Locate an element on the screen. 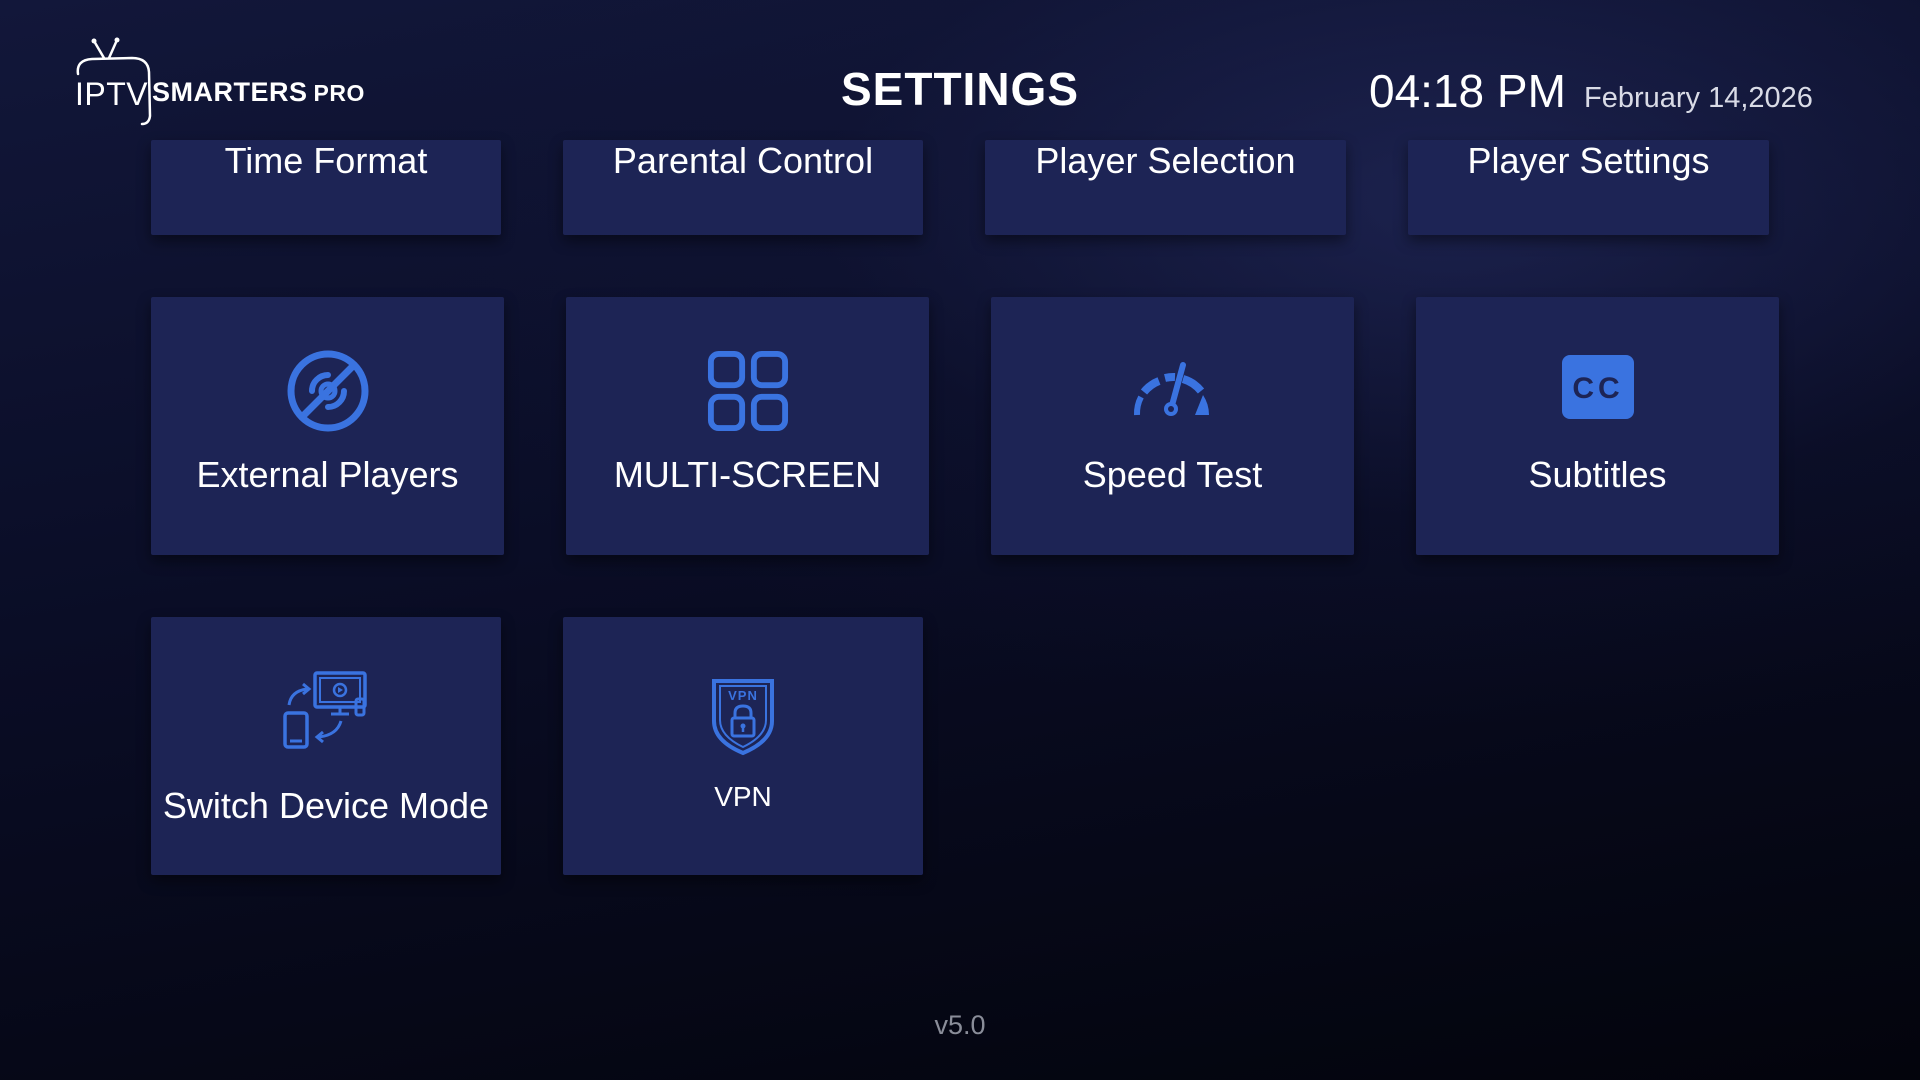  multi-screen-grid-icon is located at coordinates (747, 391).